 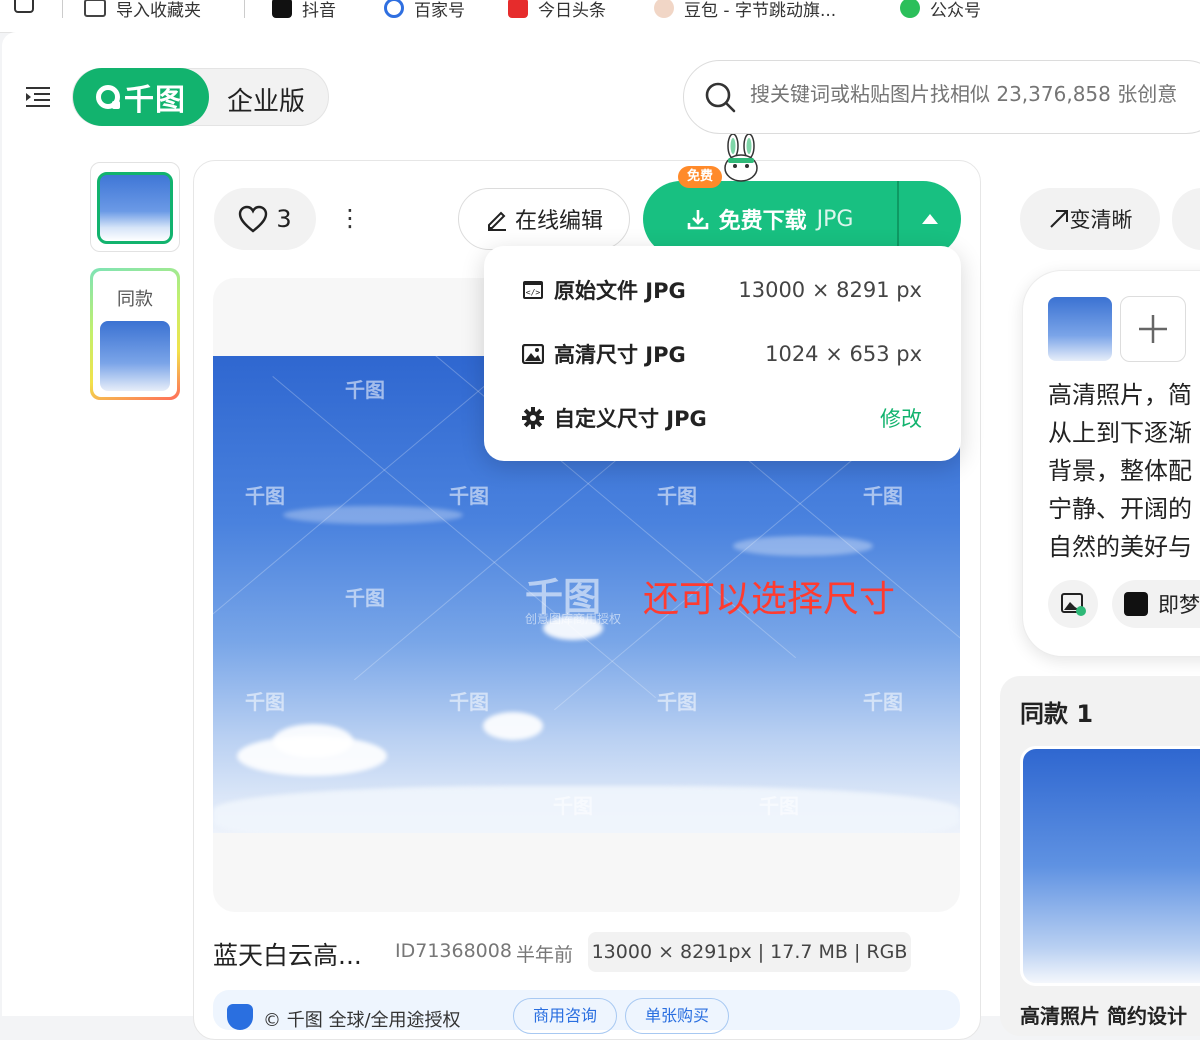 What do you see at coordinates (749, 952) in the screenshot?
I see `image-specs: 13000 × 8291px | 17.7 MB | RGB` at bounding box center [749, 952].